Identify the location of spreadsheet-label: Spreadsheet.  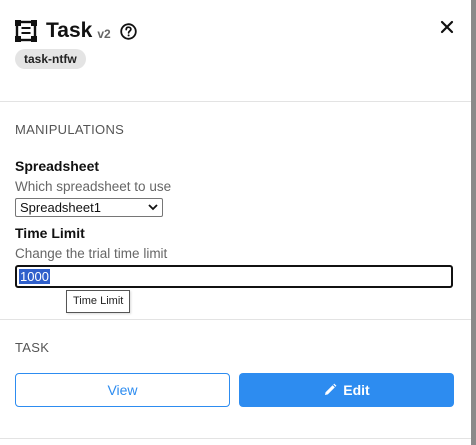
(57, 166).